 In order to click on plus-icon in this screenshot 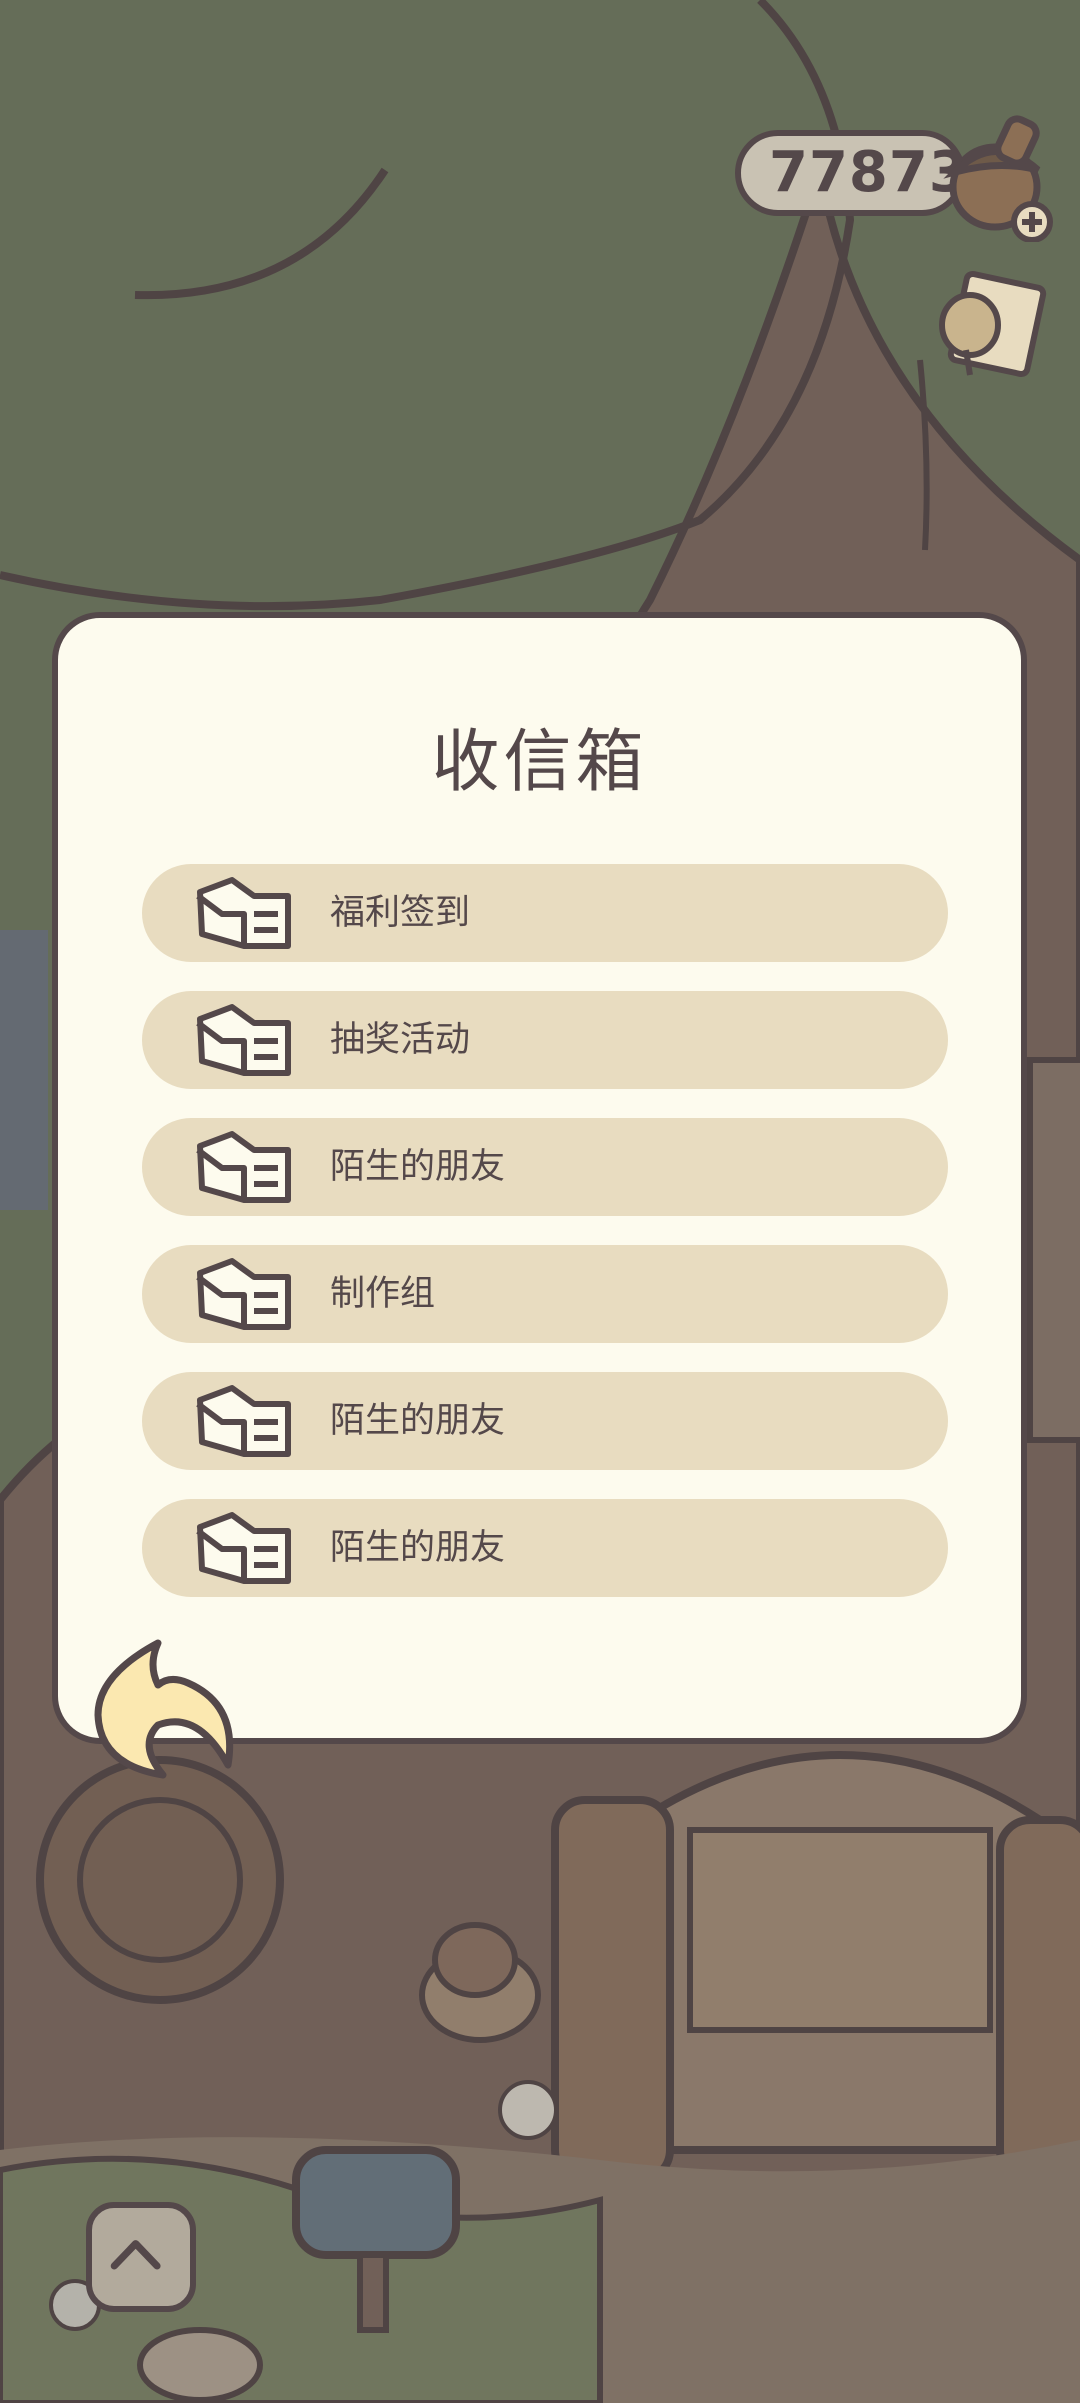, I will do `click(1032, 221)`.